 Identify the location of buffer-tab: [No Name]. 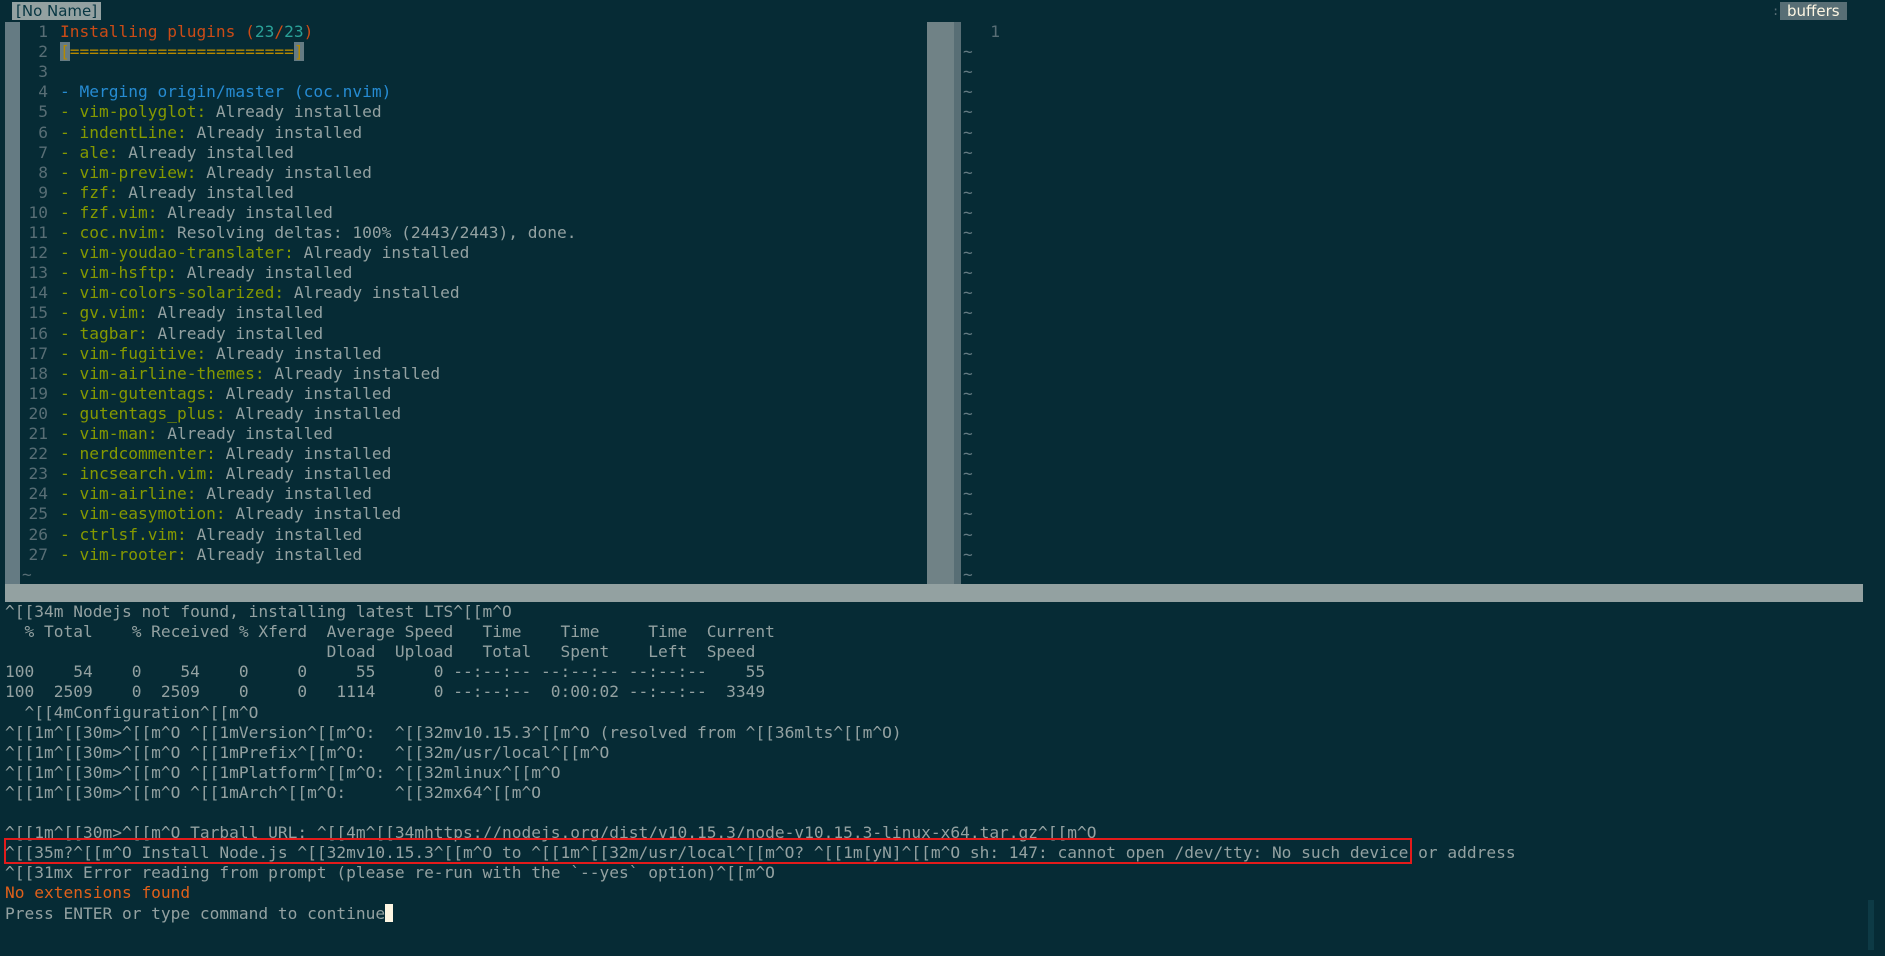
(57, 11).